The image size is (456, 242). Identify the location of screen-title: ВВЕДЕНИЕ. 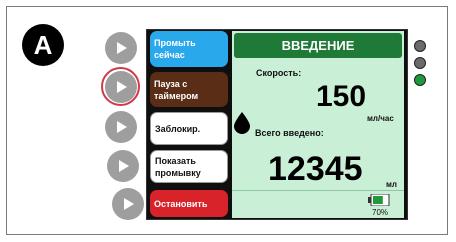
(318, 45).